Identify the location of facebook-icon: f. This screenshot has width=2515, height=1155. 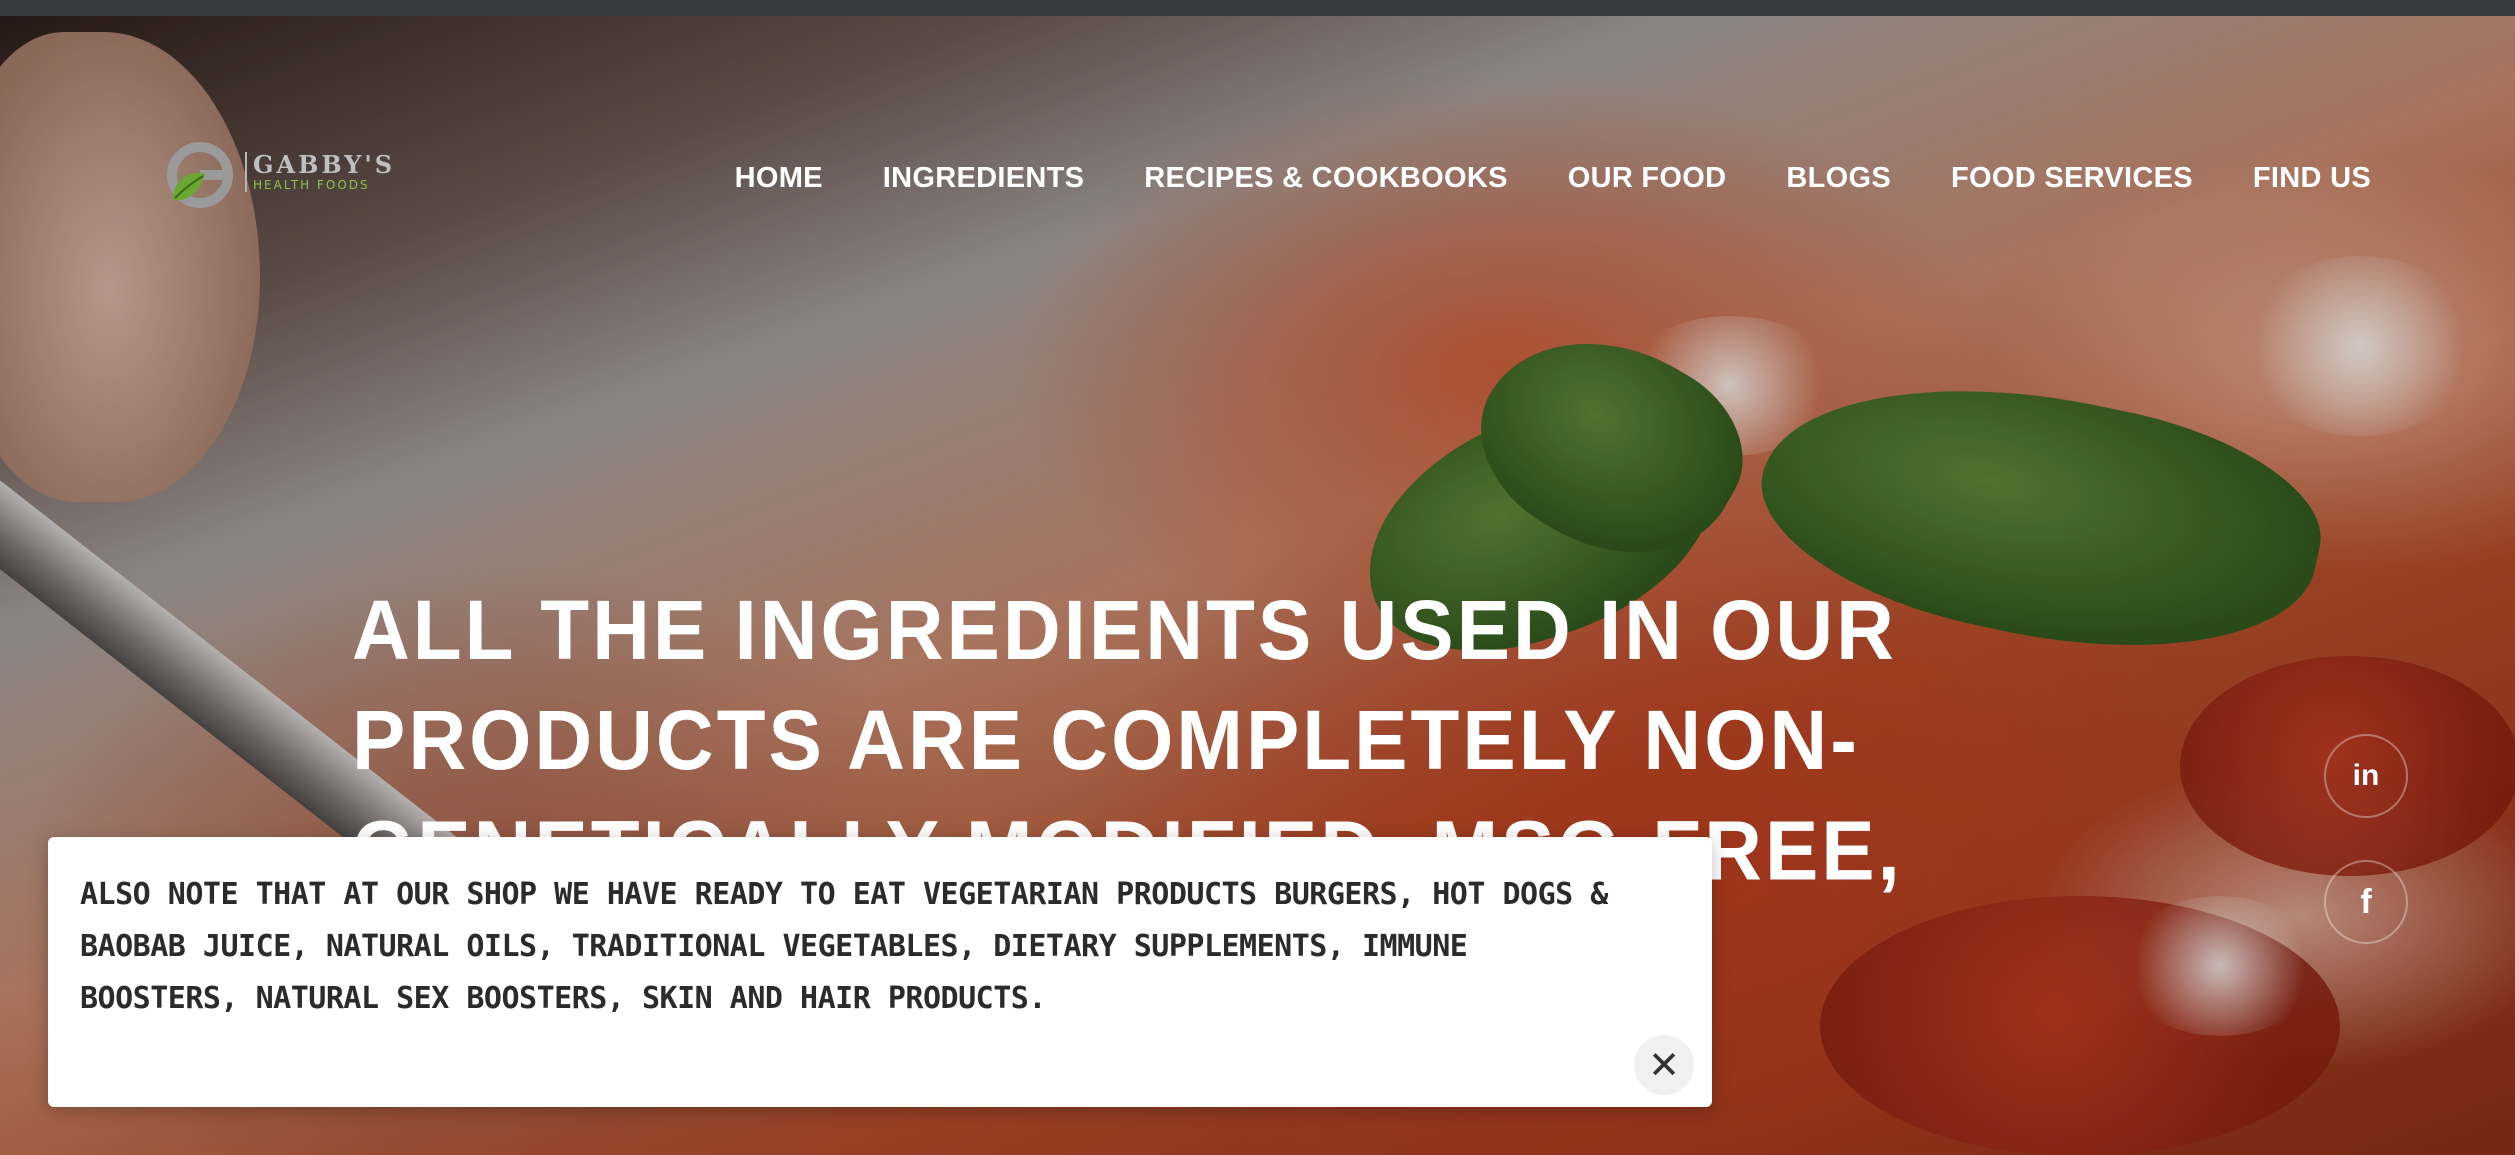
(2366, 902).